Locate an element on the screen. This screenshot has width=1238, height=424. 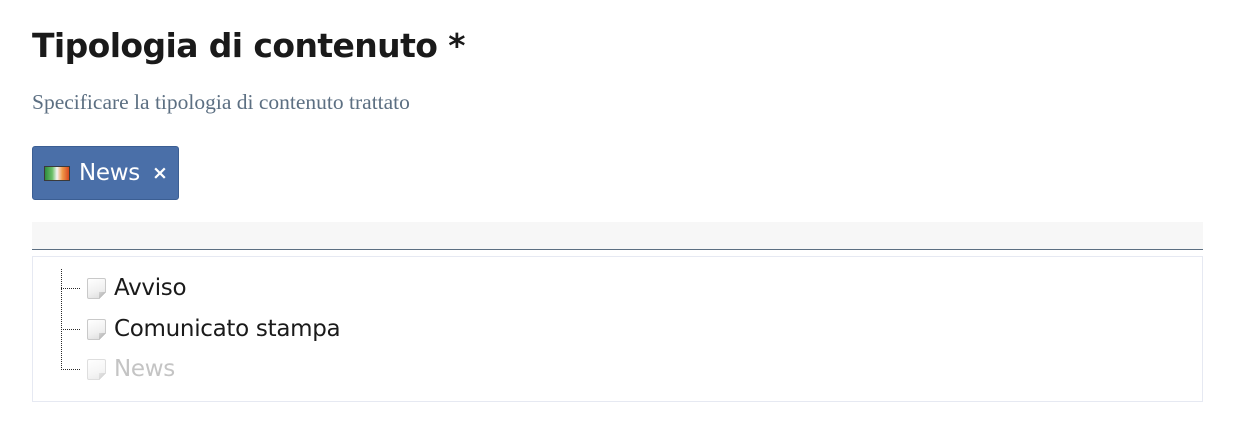
selected-chip-label: News is located at coordinates (109, 173).